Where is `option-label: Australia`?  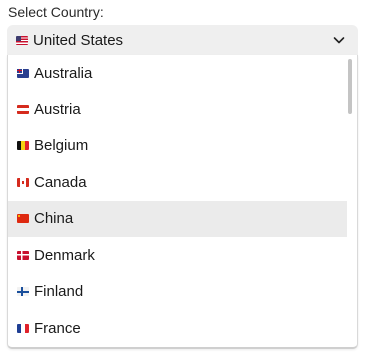 option-label: Australia is located at coordinates (63, 73).